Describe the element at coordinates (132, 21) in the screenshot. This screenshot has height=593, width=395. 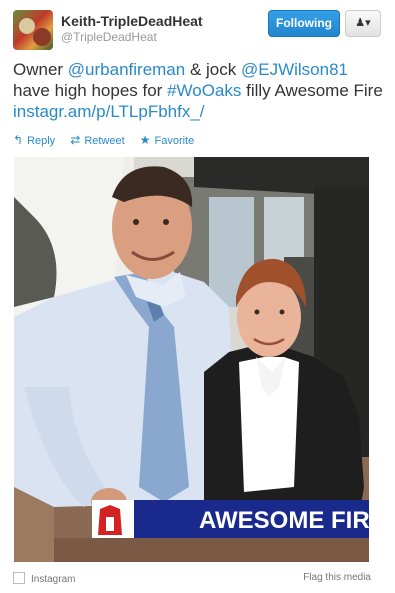
I see `user-fullname: Keith-TripleDeadHeat` at that location.